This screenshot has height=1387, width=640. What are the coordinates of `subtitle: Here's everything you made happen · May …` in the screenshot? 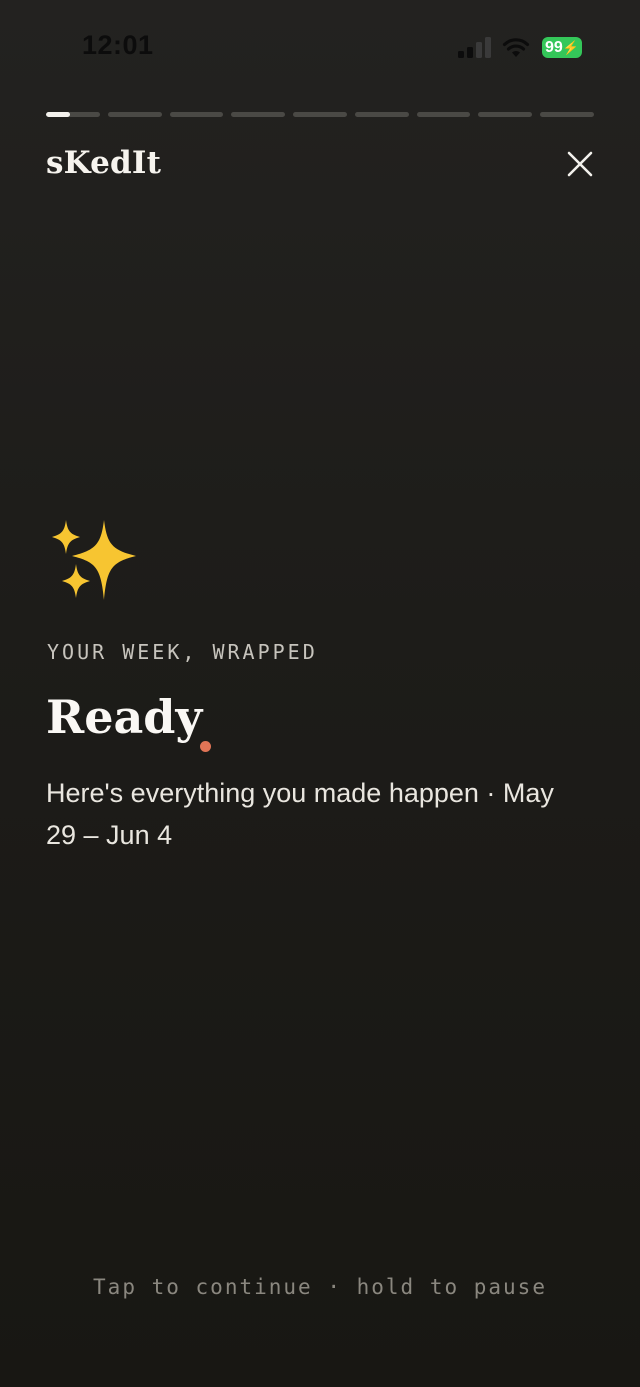 It's located at (300, 814).